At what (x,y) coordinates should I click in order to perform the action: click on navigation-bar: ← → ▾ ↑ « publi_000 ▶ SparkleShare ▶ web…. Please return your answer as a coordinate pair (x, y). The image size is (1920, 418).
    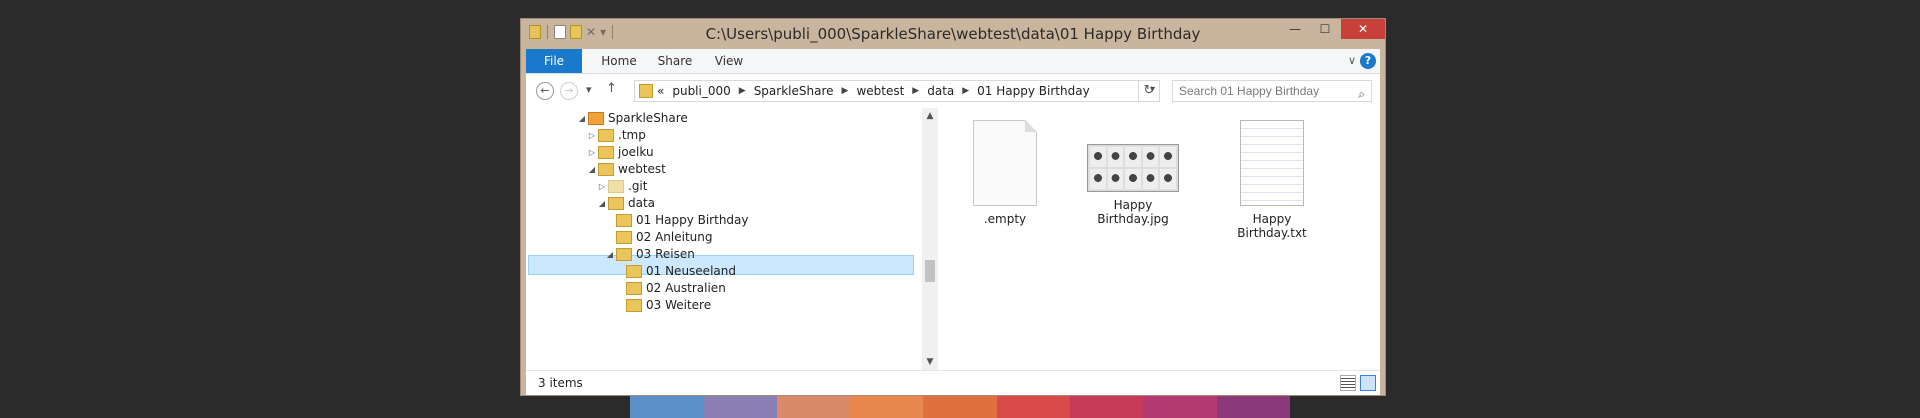
    Looking at the image, I should click on (953, 91).